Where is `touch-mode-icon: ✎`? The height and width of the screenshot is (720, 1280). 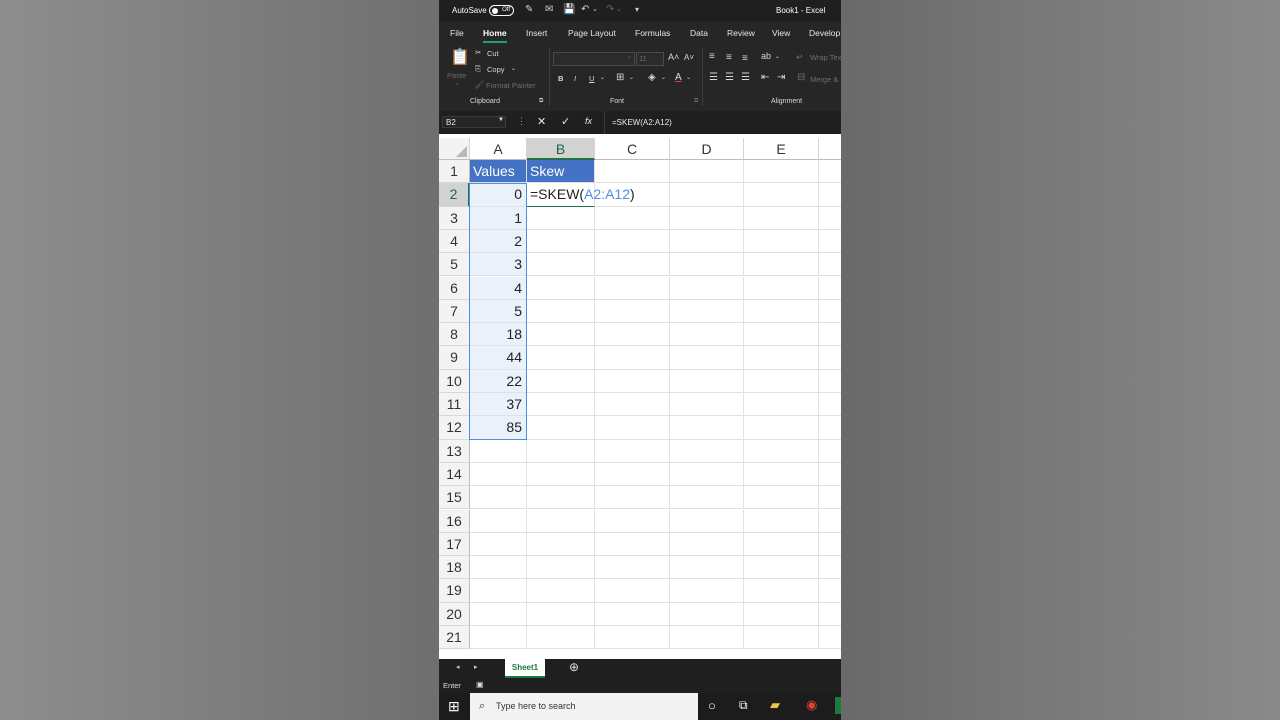
touch-mode-icon: ✎ is located at coordinates (529, 10).